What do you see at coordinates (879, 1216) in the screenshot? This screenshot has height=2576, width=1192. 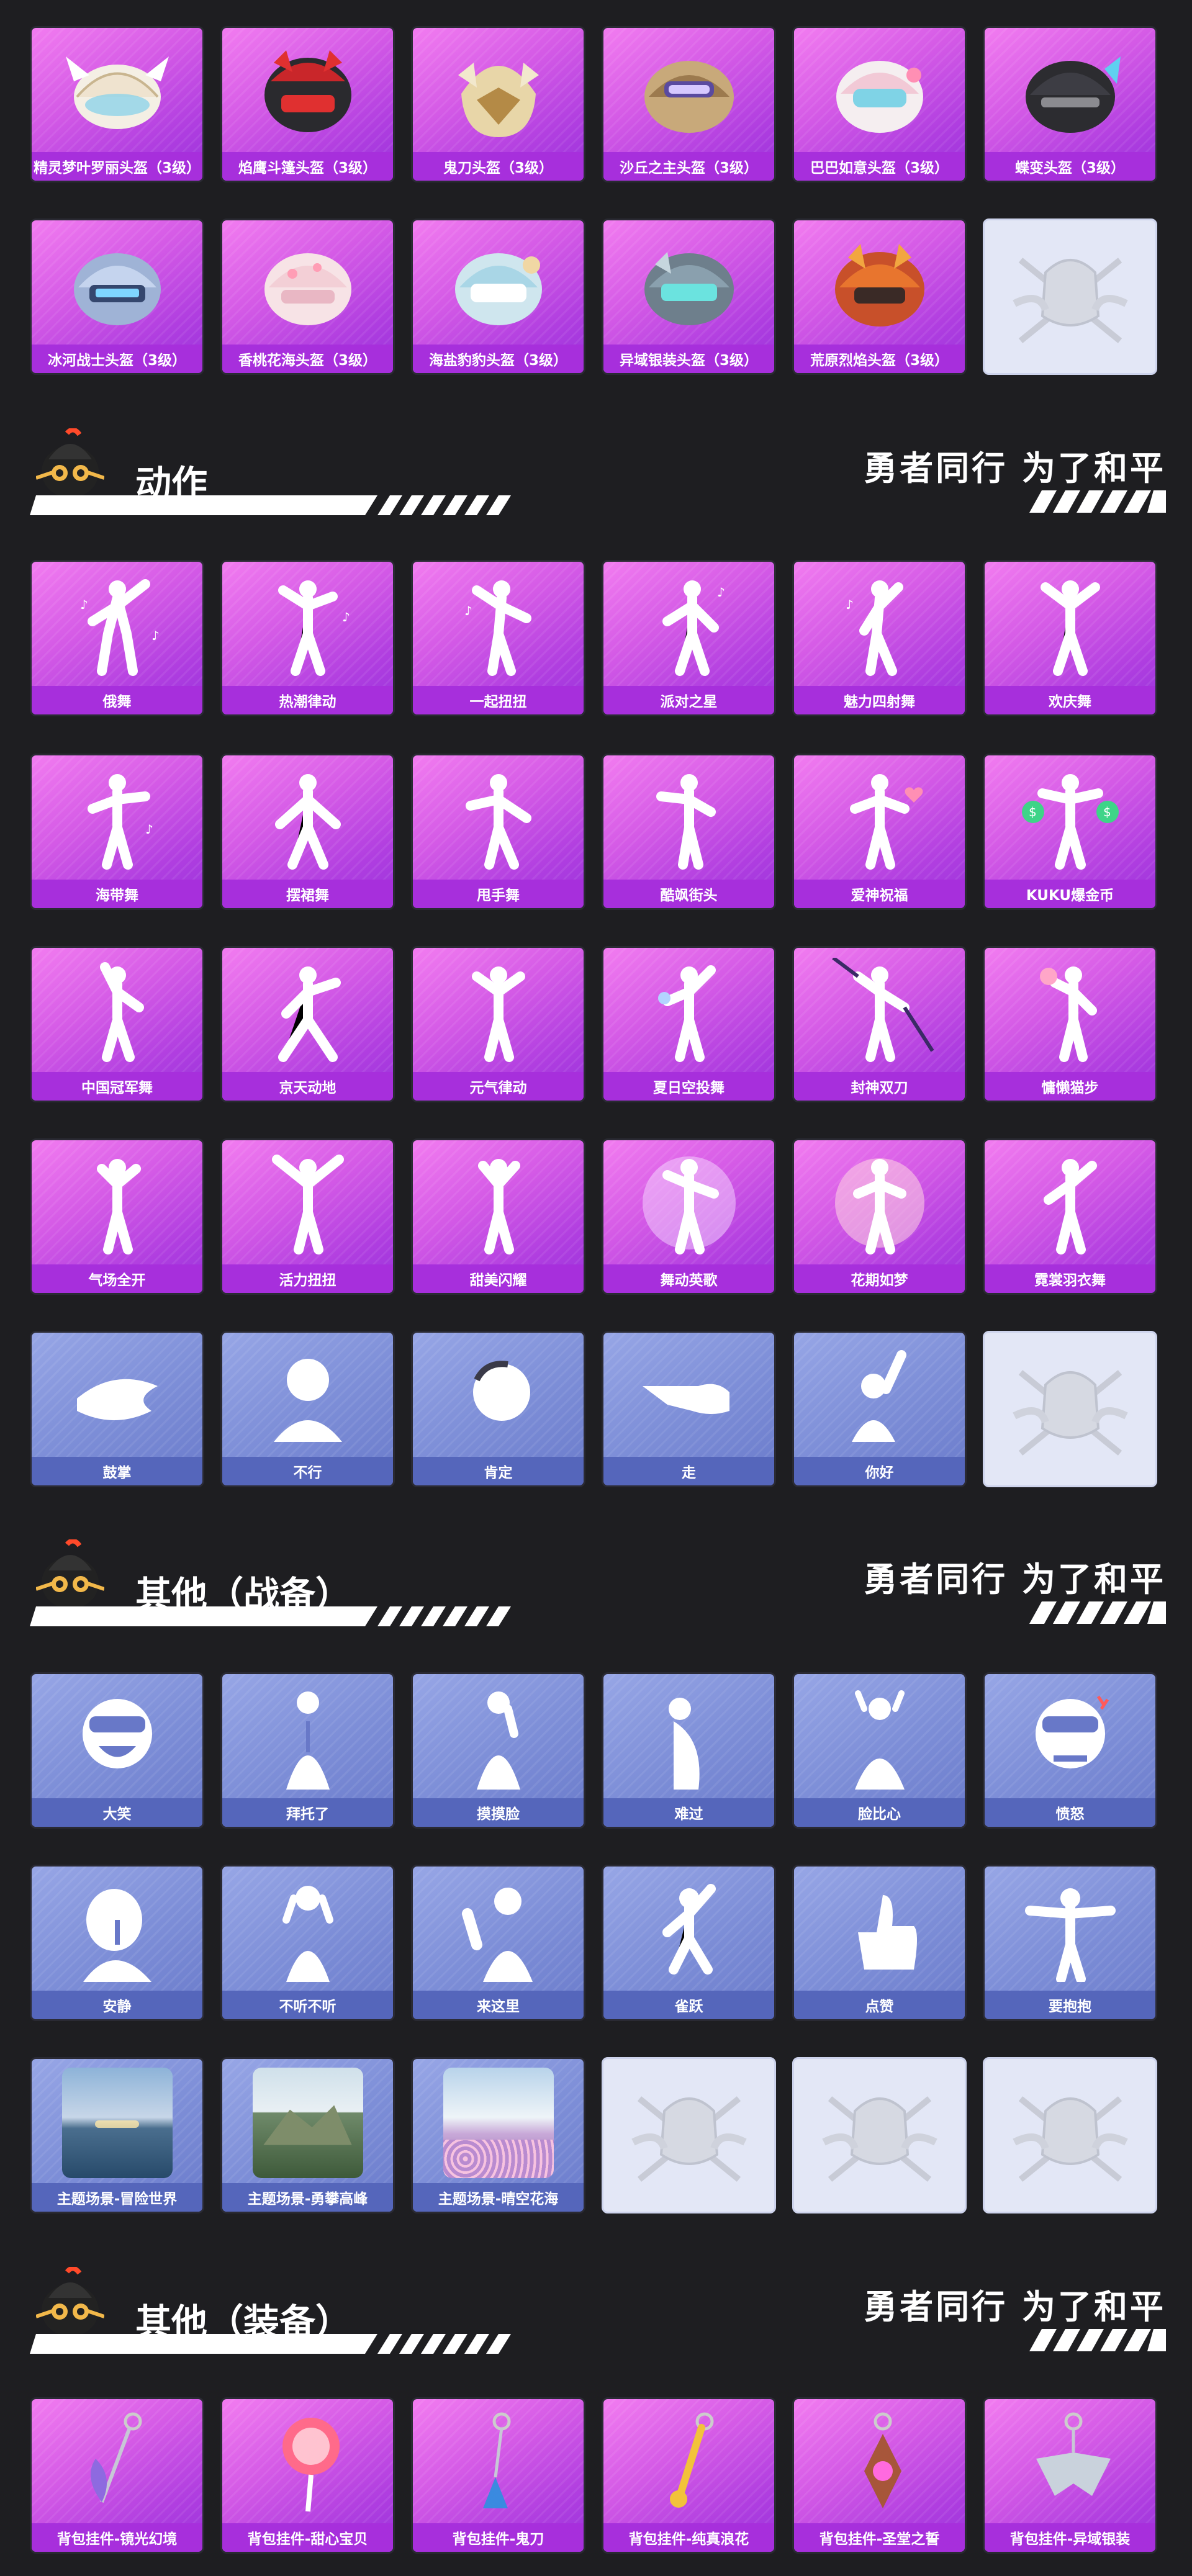 I see `item-card: 花期如梦` at bounding box center [879, 1216].